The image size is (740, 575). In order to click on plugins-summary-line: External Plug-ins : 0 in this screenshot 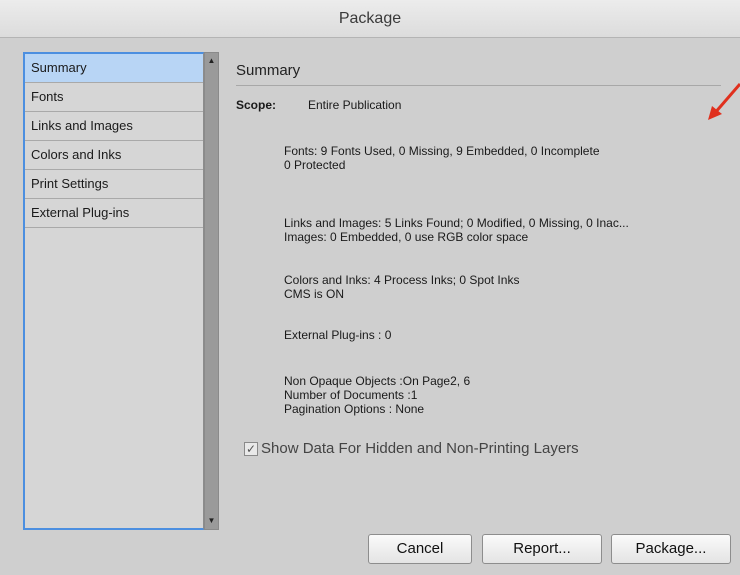, I will do `click(338, 335)`.